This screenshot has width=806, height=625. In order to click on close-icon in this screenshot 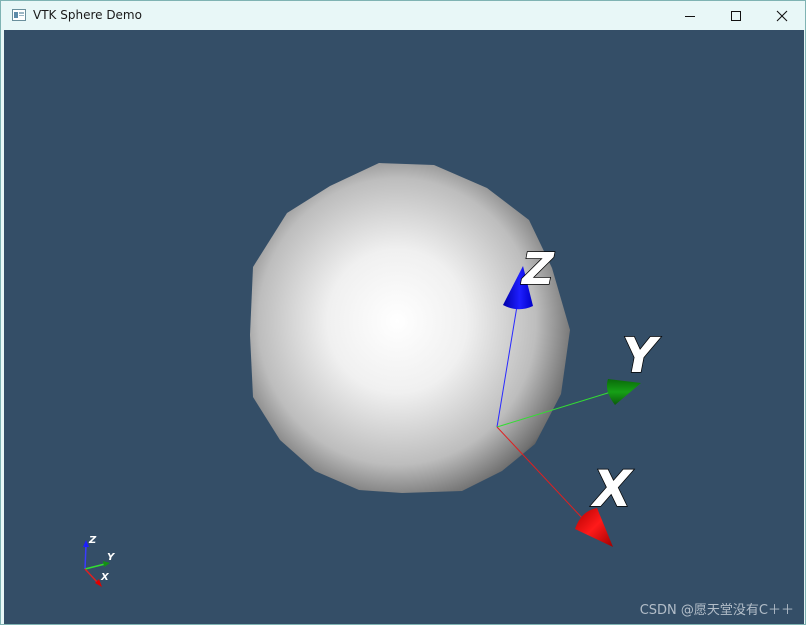, I will do `click(782, 15)`.